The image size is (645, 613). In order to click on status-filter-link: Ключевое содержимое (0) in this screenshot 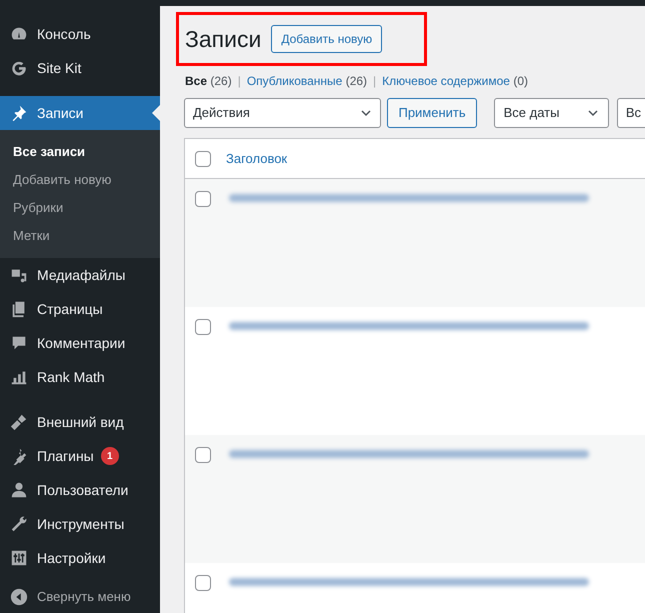, I will do `click(455, 81)`.